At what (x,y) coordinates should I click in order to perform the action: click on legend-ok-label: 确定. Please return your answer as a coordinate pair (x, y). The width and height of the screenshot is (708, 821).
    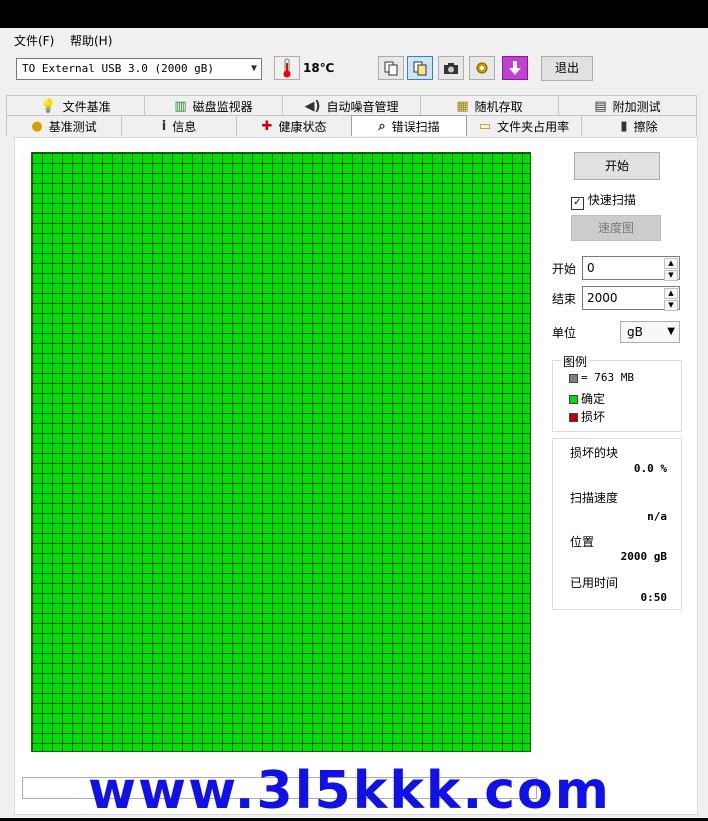
    Looking at the image, I should click on (593, 399).